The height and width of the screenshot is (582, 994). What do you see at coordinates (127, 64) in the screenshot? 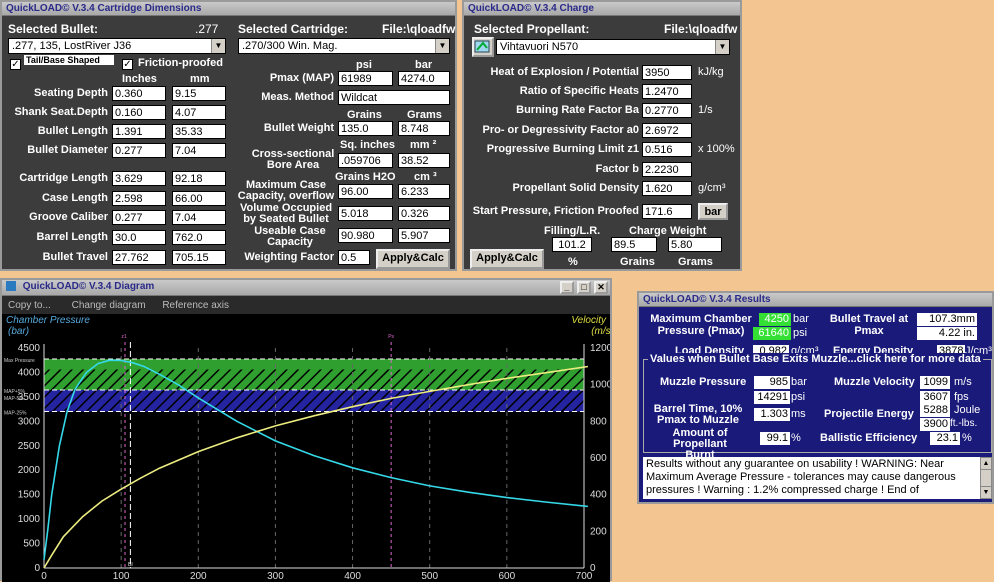
I see `friction-proofed-checkbox: ✓` at bounding box center [127, 64].